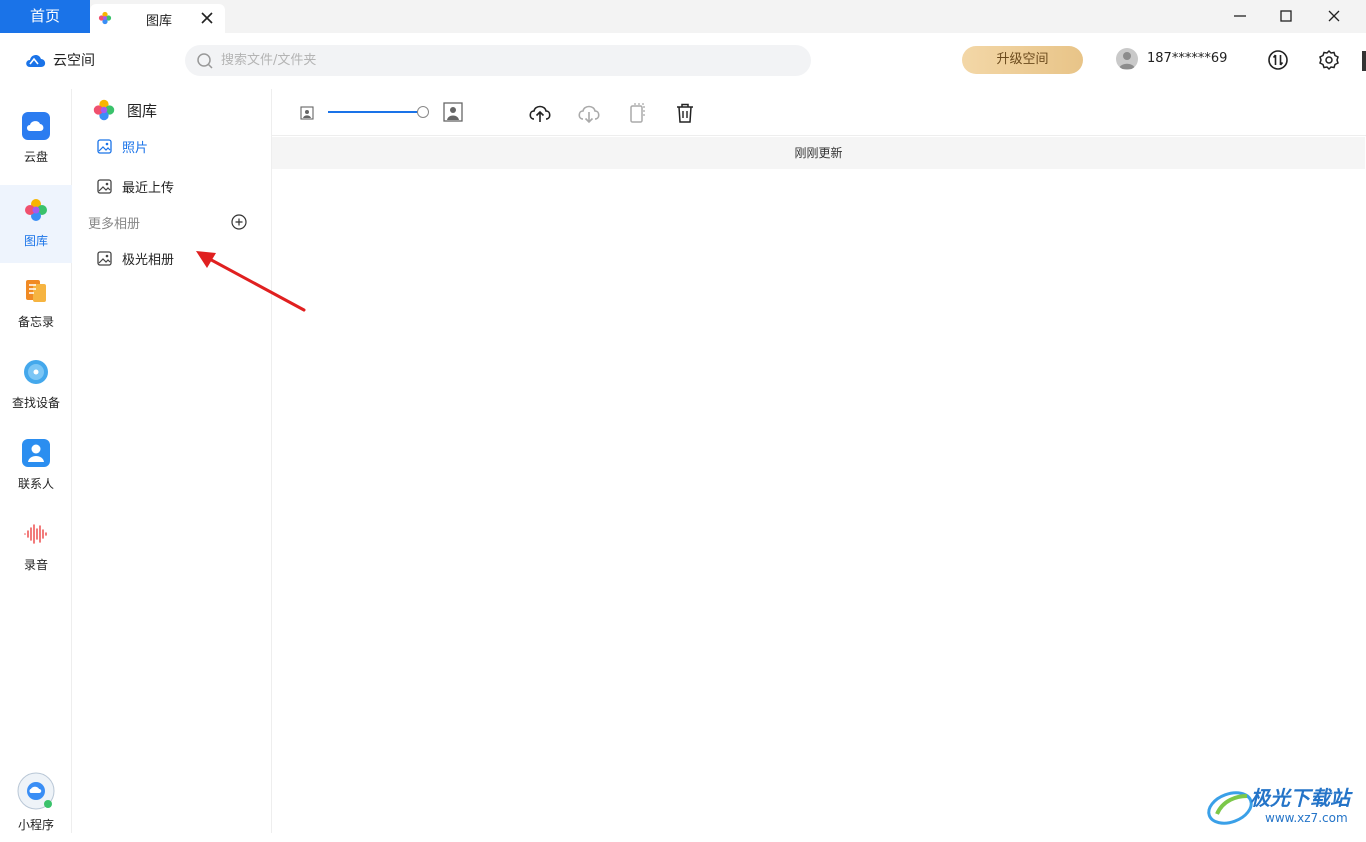  I want to click on watermark-title: 极光下载站, so click(1300, 798).